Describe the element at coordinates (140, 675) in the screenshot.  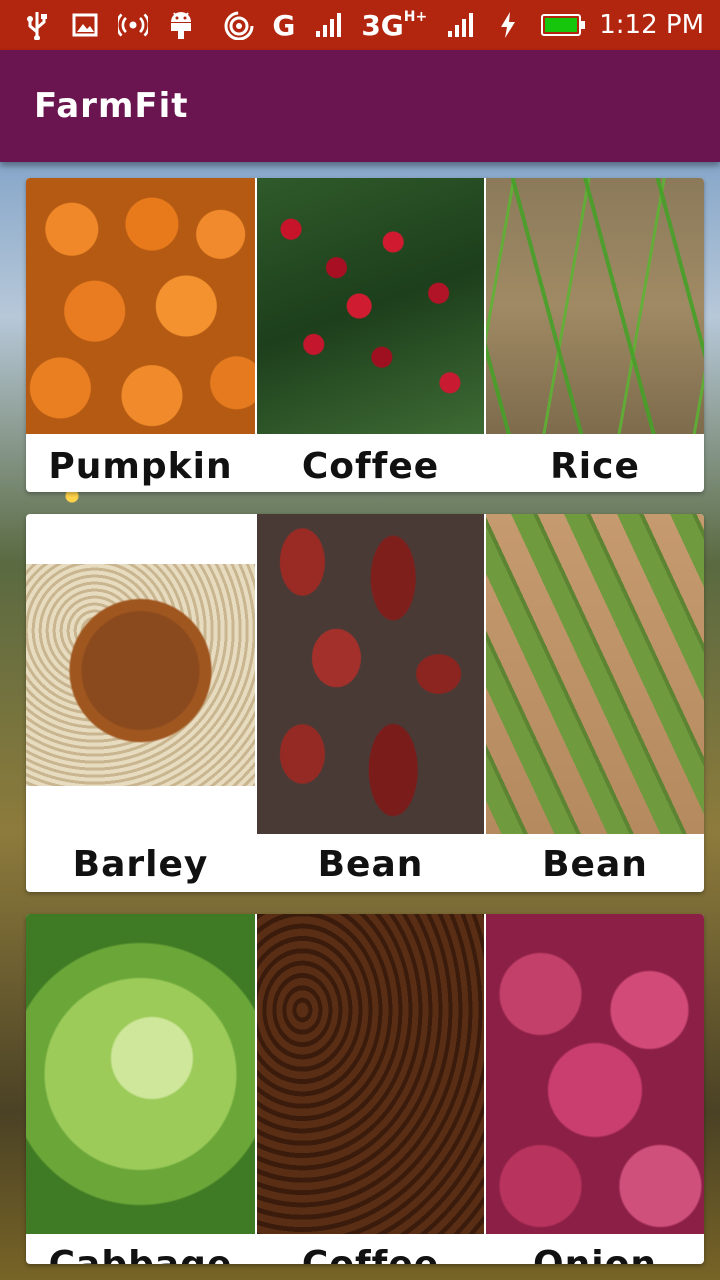
I see `crop-image-barley` at that location.